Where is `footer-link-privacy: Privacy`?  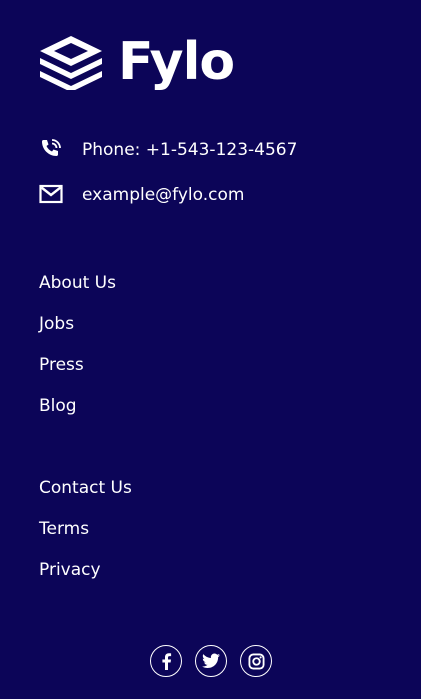 footer-link-privacy: Privacy is located at coordinates (70, 570).